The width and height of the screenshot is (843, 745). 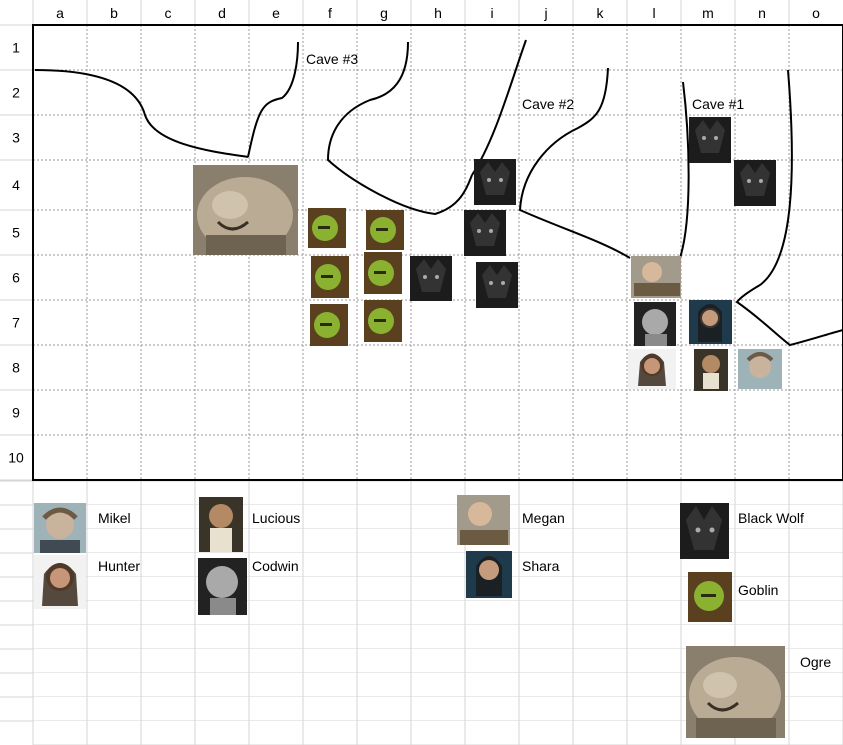 What do you see at coordinates (16, 233) in the screenshot?
I see `row-header-5: 5` at bounding box center [16, 233].